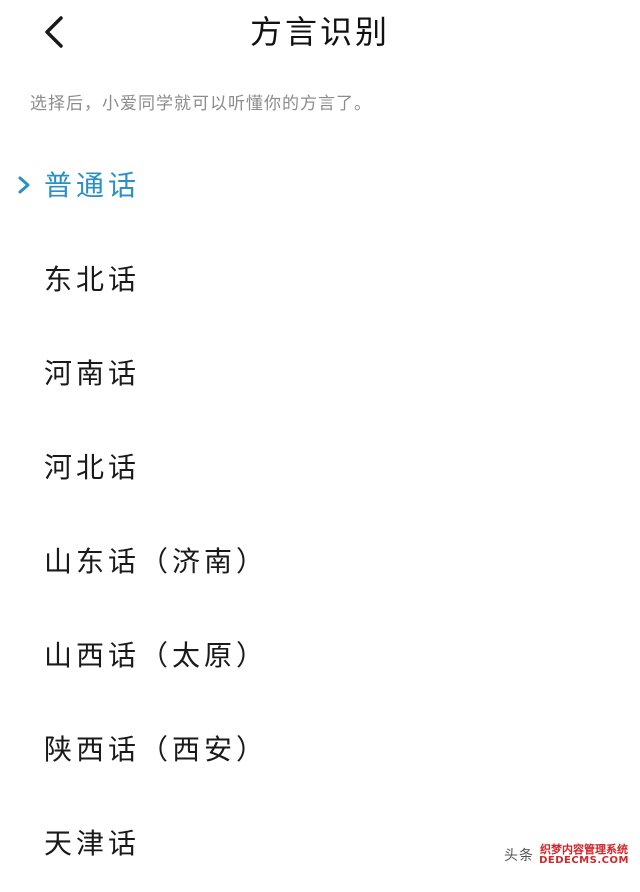  Describe the element at coordinates (320, 281) in the screenshot. I see `dialect-item-dongbei: 东北话` at that location.